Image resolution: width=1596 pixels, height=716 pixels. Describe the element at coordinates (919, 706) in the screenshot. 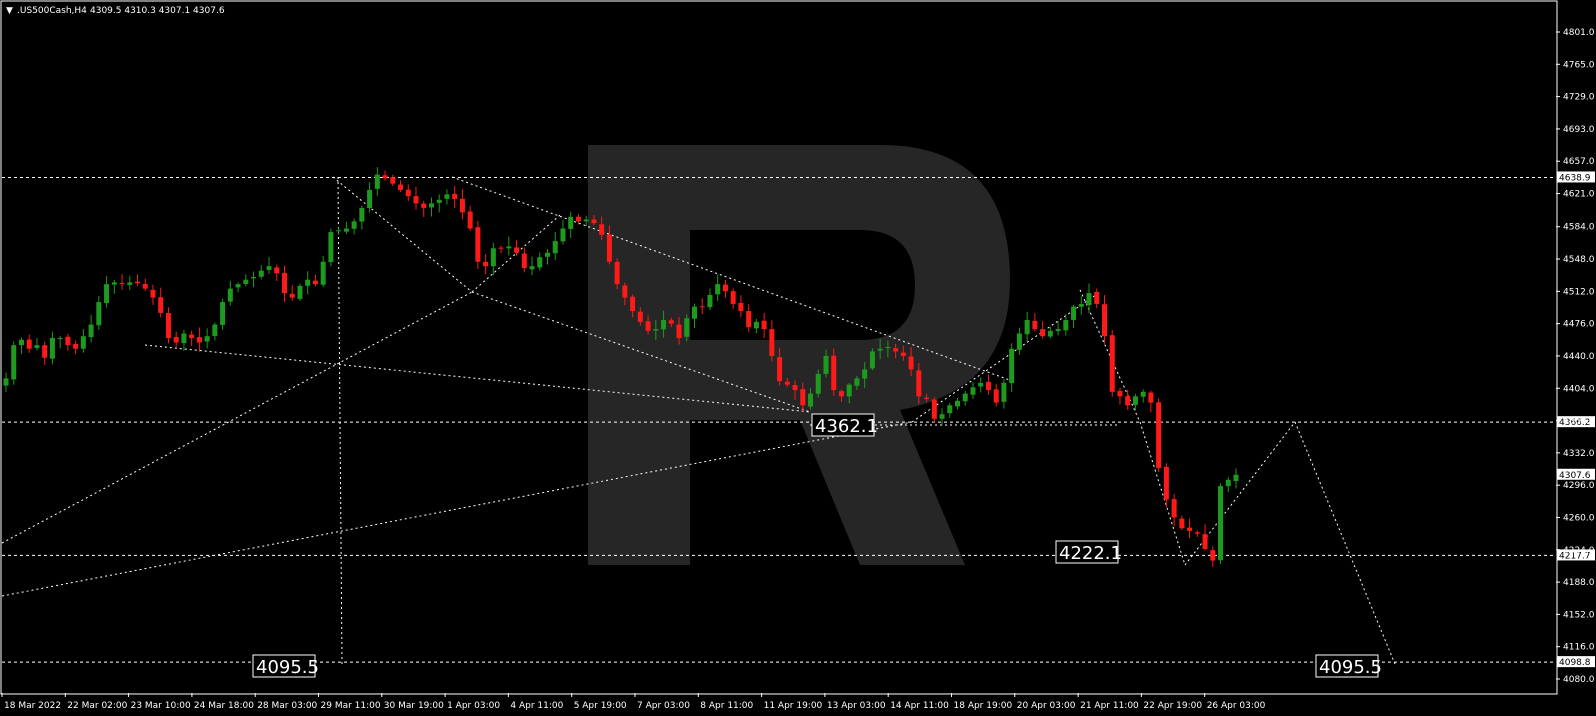

I see `time-tick-label: 14 Apr 11:00` at that location.